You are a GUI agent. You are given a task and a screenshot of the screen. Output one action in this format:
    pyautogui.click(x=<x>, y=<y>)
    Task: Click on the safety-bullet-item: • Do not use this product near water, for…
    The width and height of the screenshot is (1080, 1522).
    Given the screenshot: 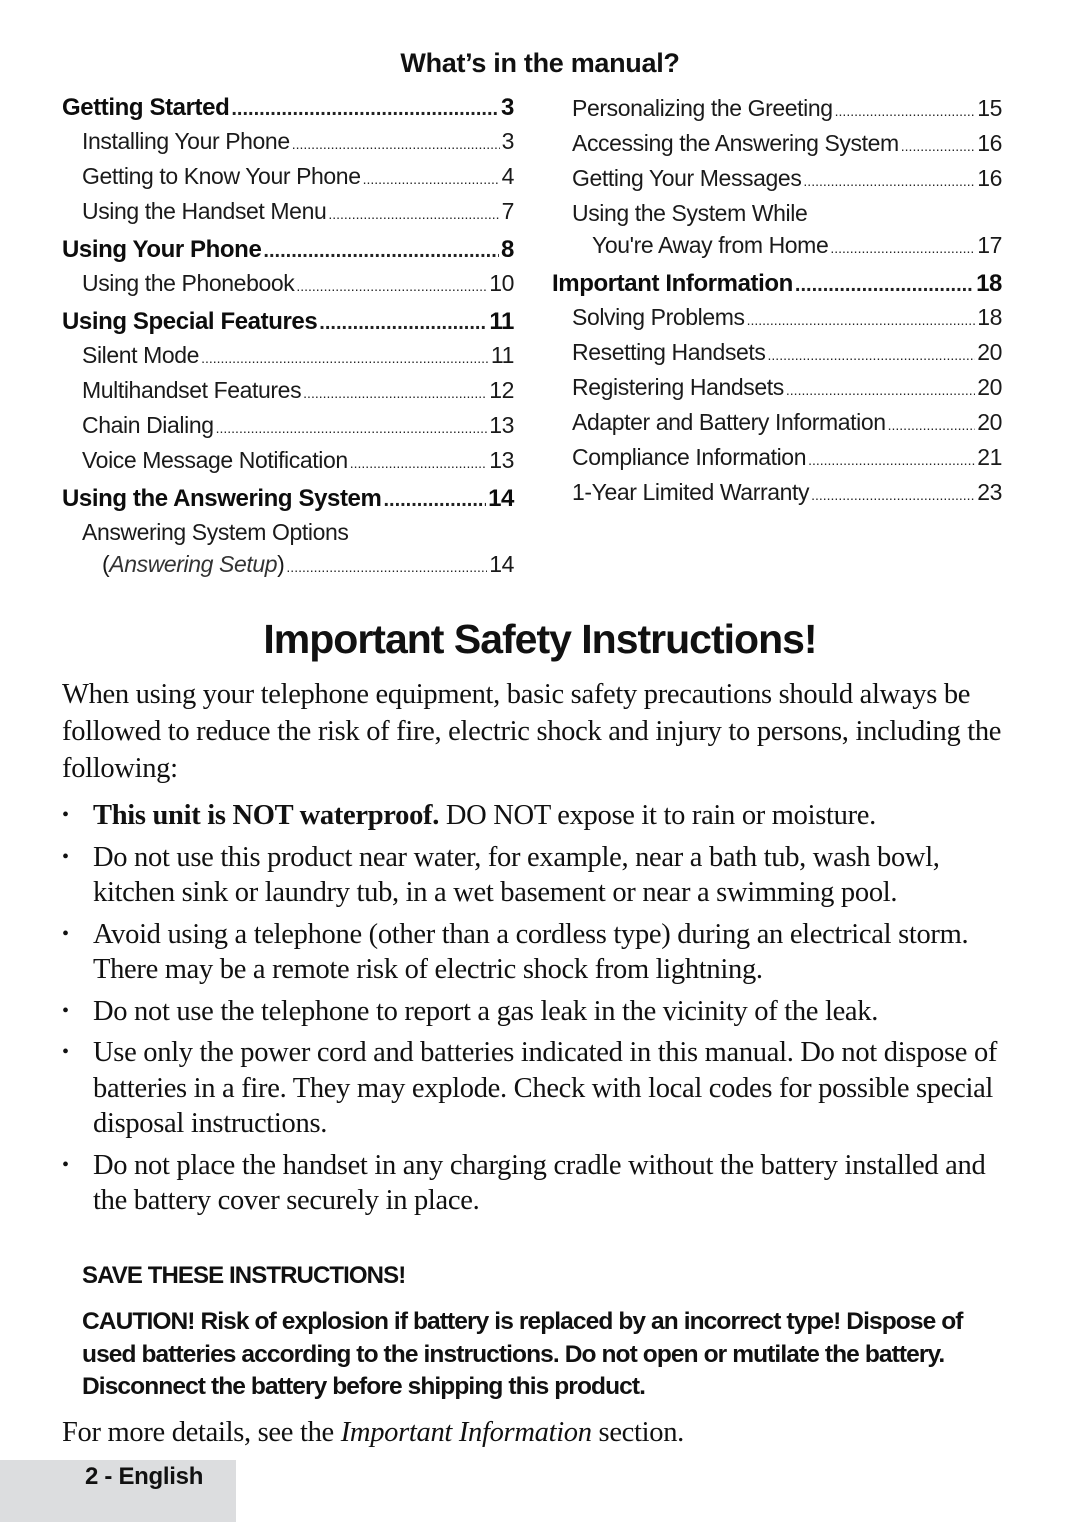 What is the action you would take?
    pyautogui.click(x=542, y=875)
    